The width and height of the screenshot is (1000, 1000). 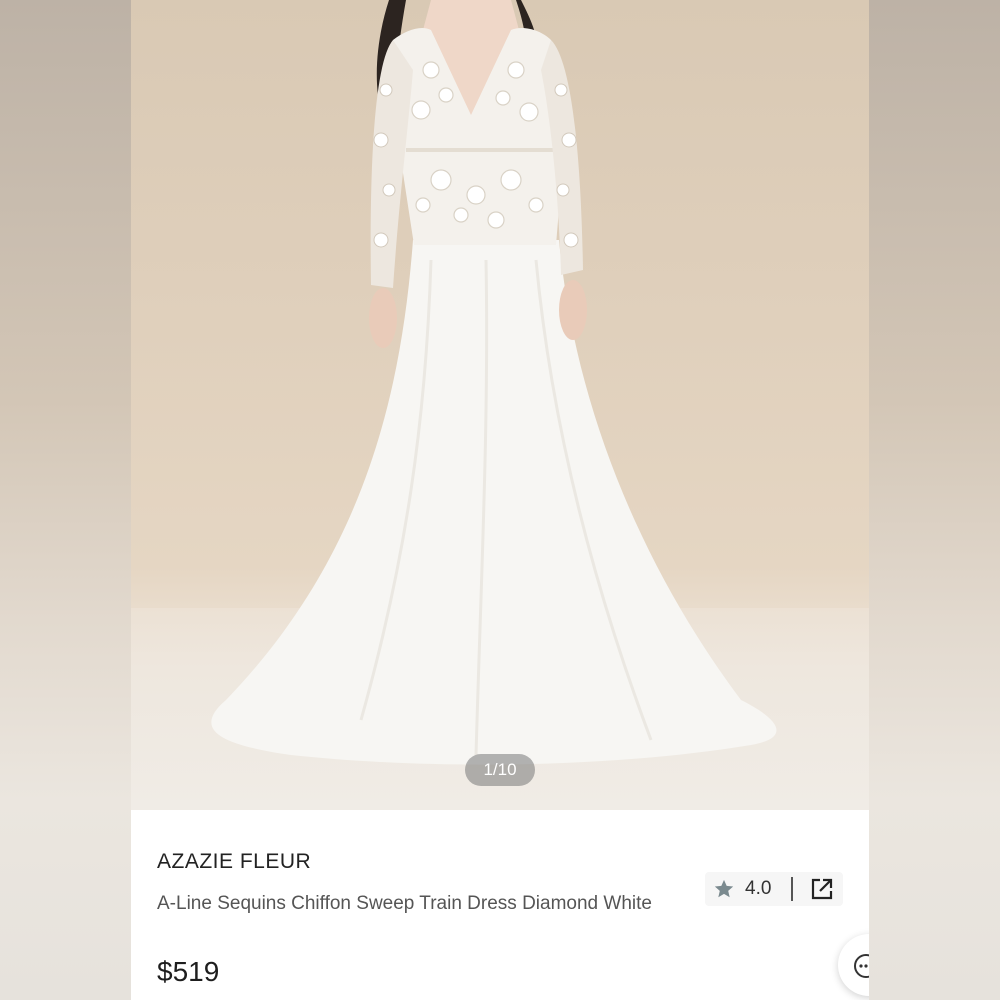 I want to click on rating-share-bar: 4.0, so click(x=774, y=889).